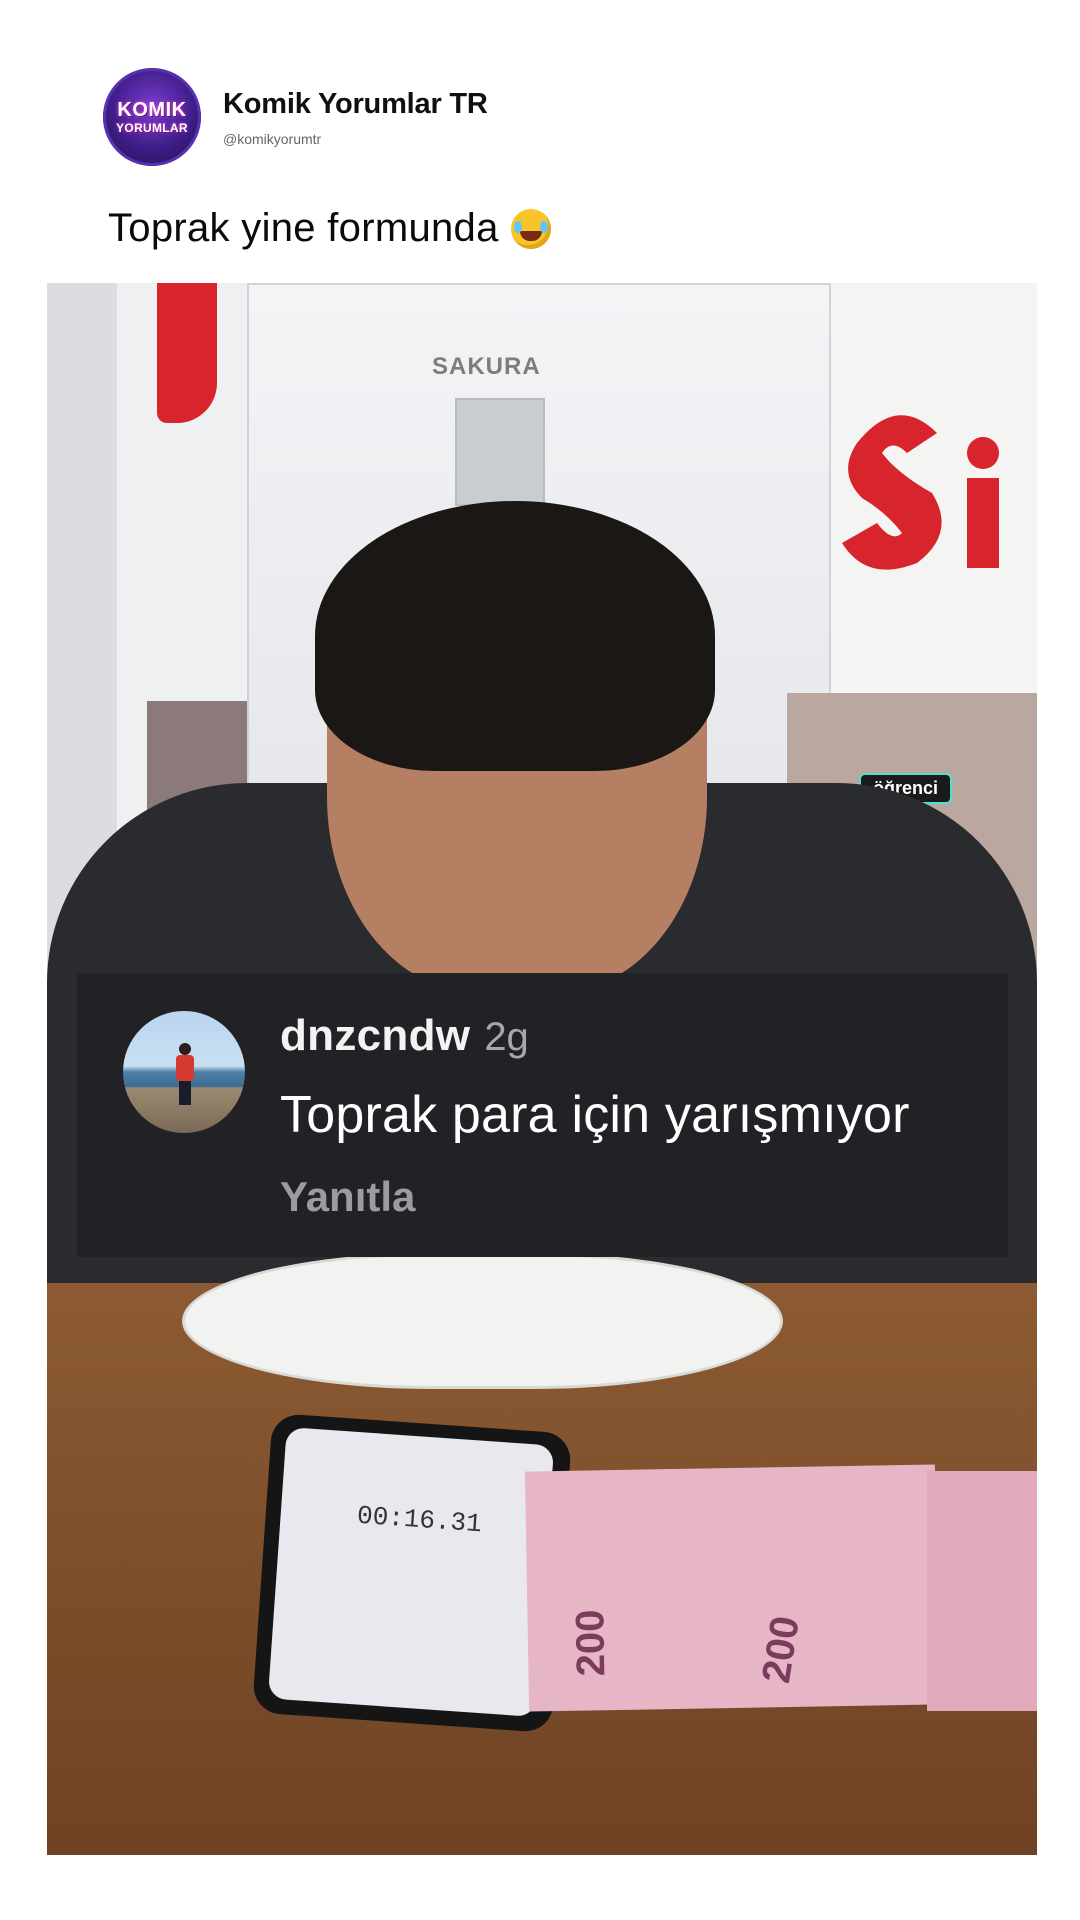 This screenshot has width=1080, height=1920. What do you see at coordinates (515, 636) in the screenshot?
I see `video-person-hair` at bounding box center [515, 636].